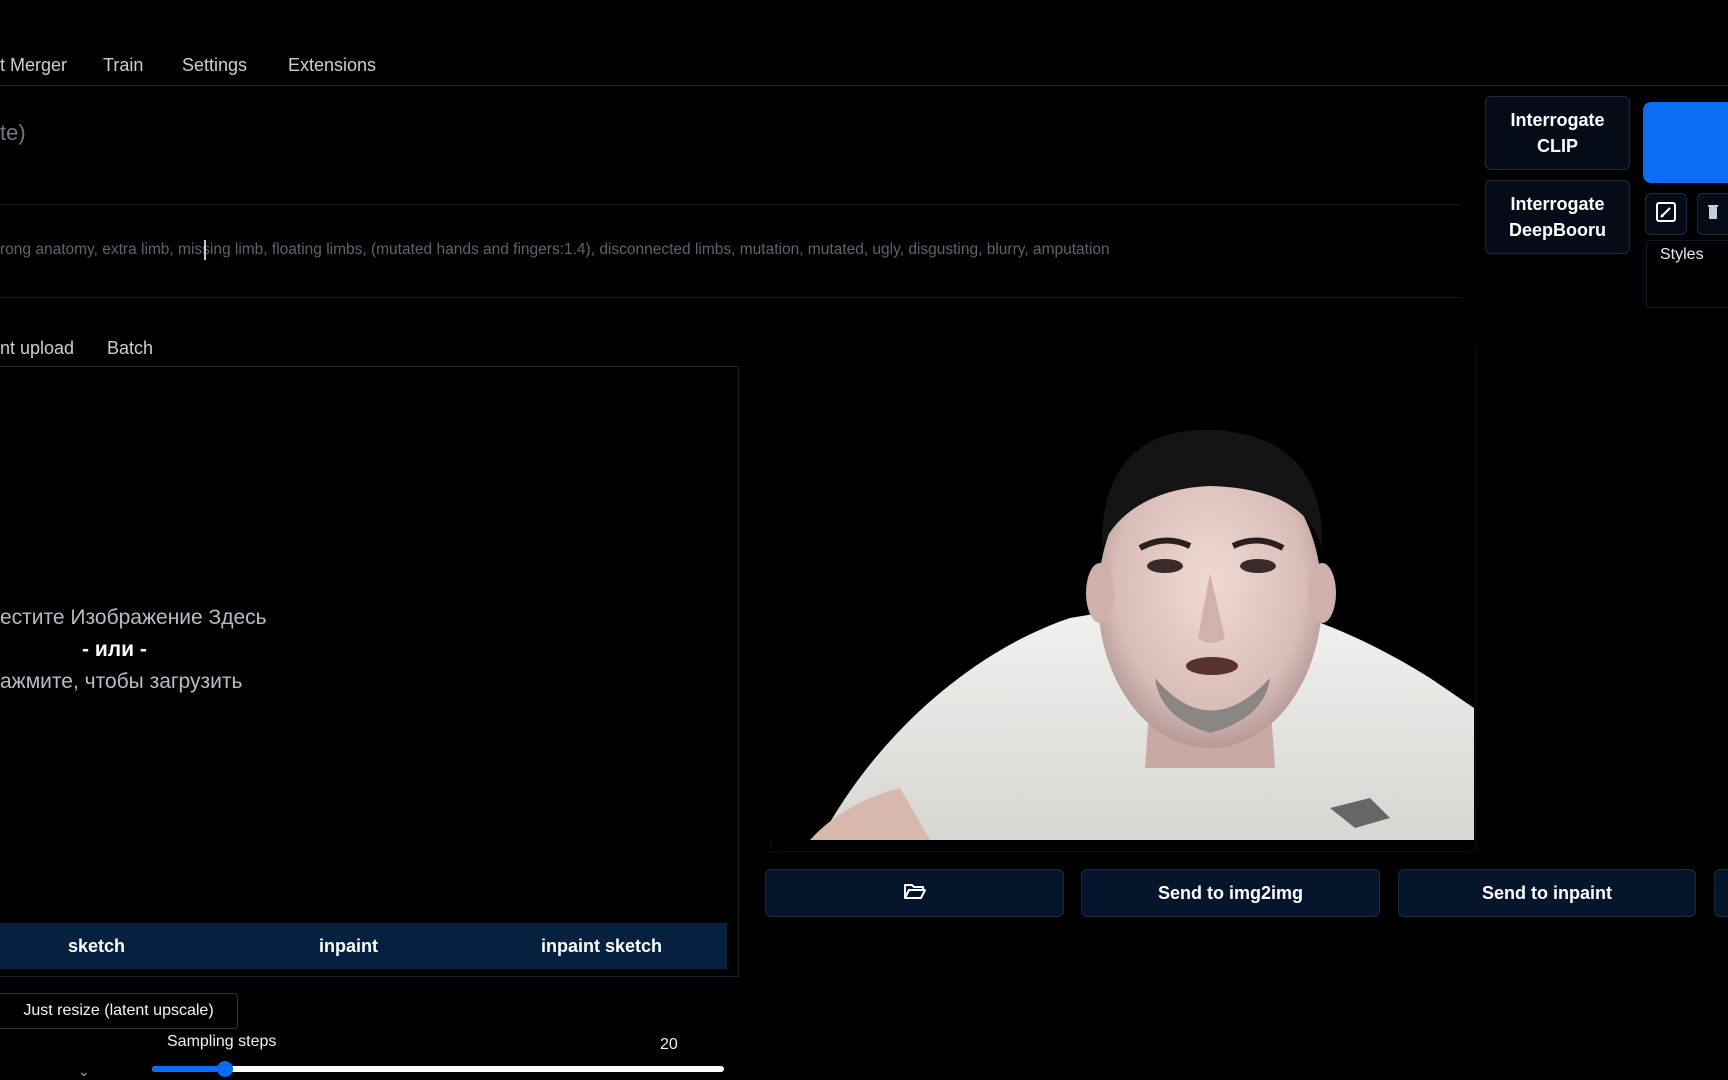 The height and width of the screenshot is (1080, 1728). I want to click on interrogate-deepbooru-button: Interrogate DeepBooru, so click(1557, 217).